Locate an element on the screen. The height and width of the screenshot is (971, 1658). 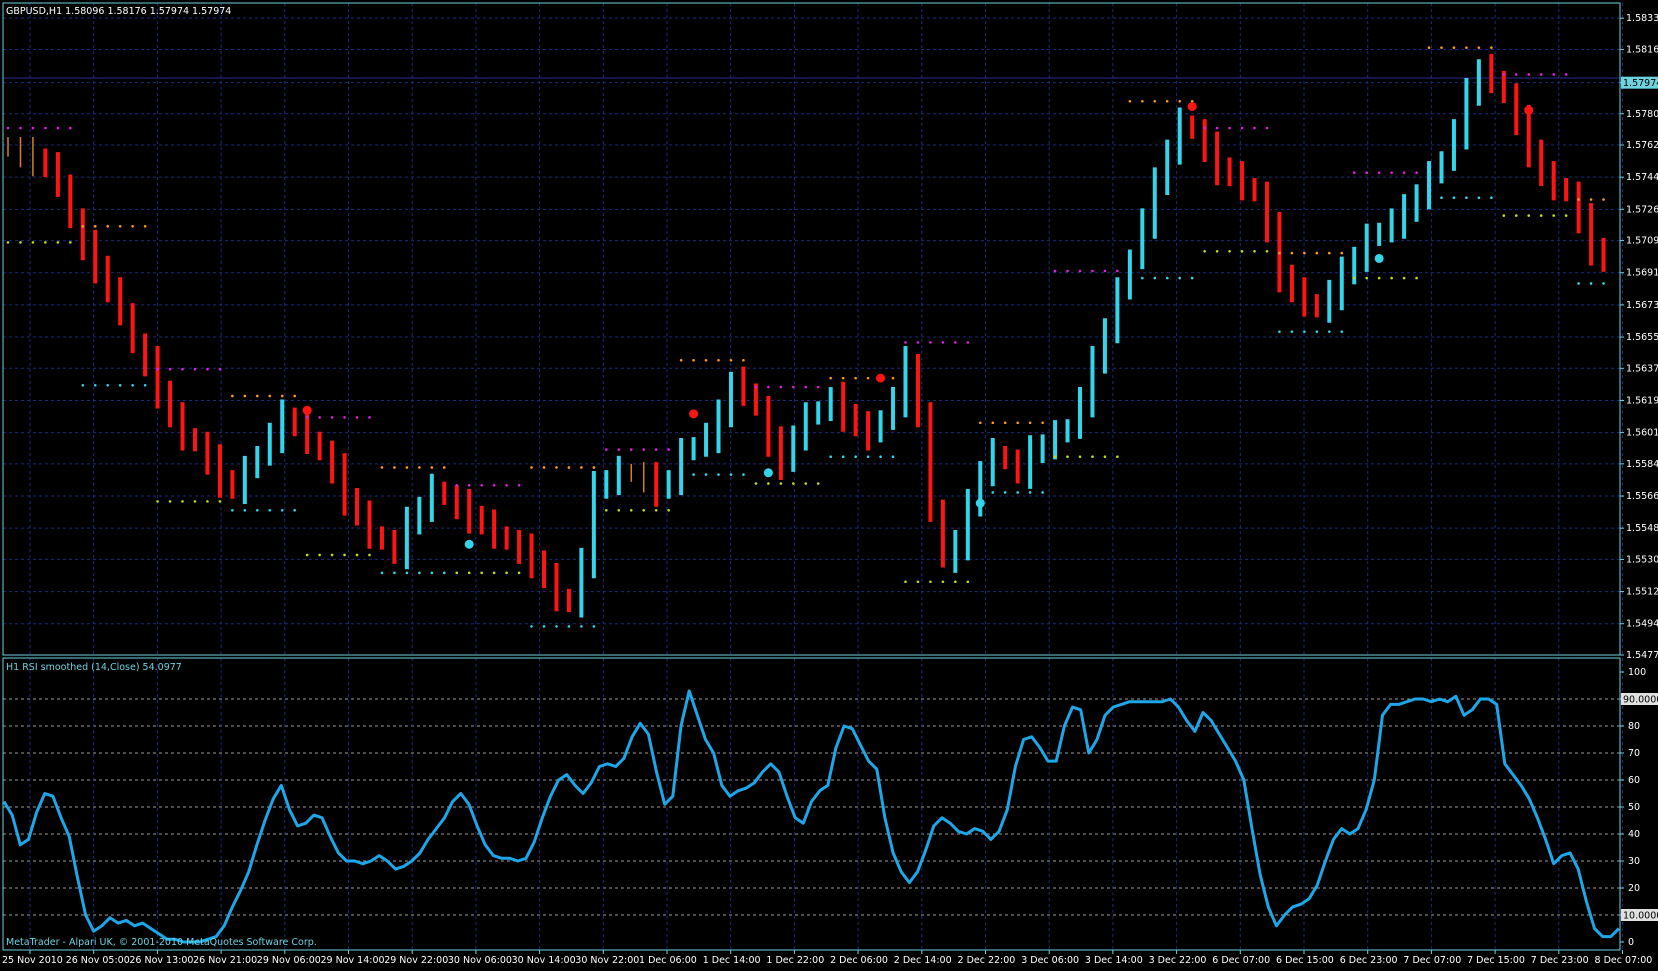
time-axis-label: 30 Nov 14:00 is located at coordinates (544, 960).